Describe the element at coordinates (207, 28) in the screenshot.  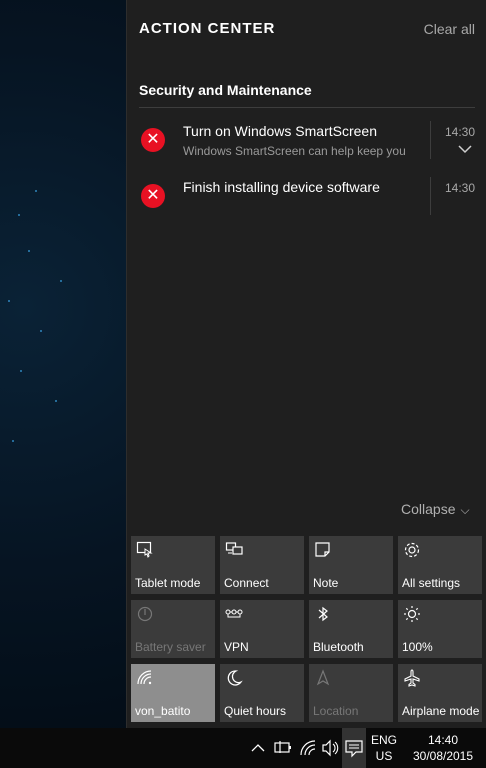
I see `action-center-title: ACTION CENTER` at that location.